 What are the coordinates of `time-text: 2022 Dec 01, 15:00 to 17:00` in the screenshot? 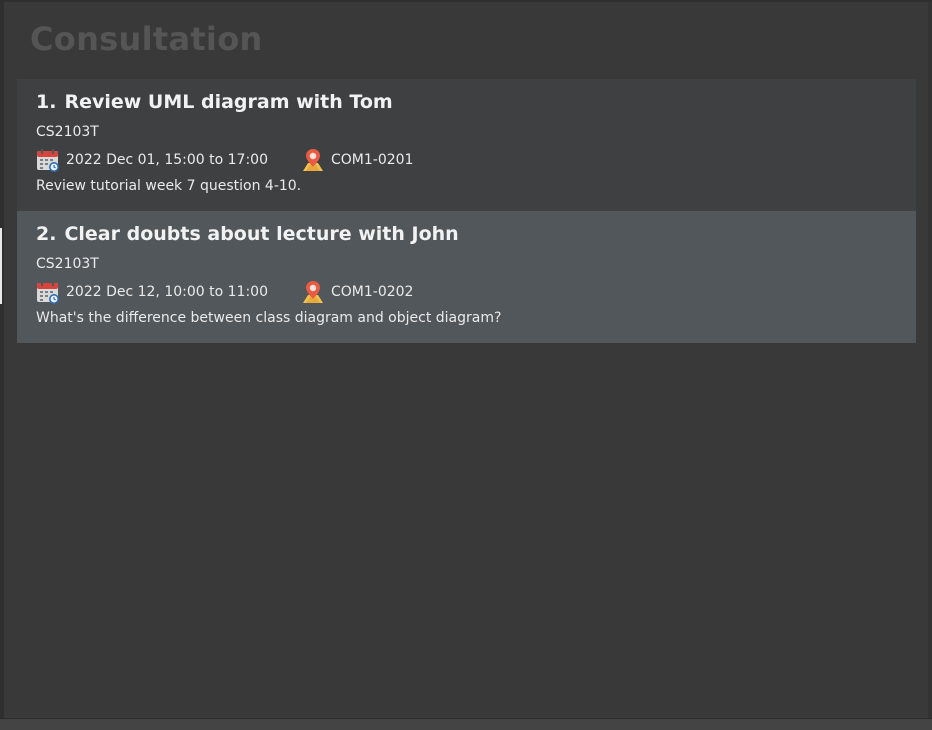 It's located at (167, 160).